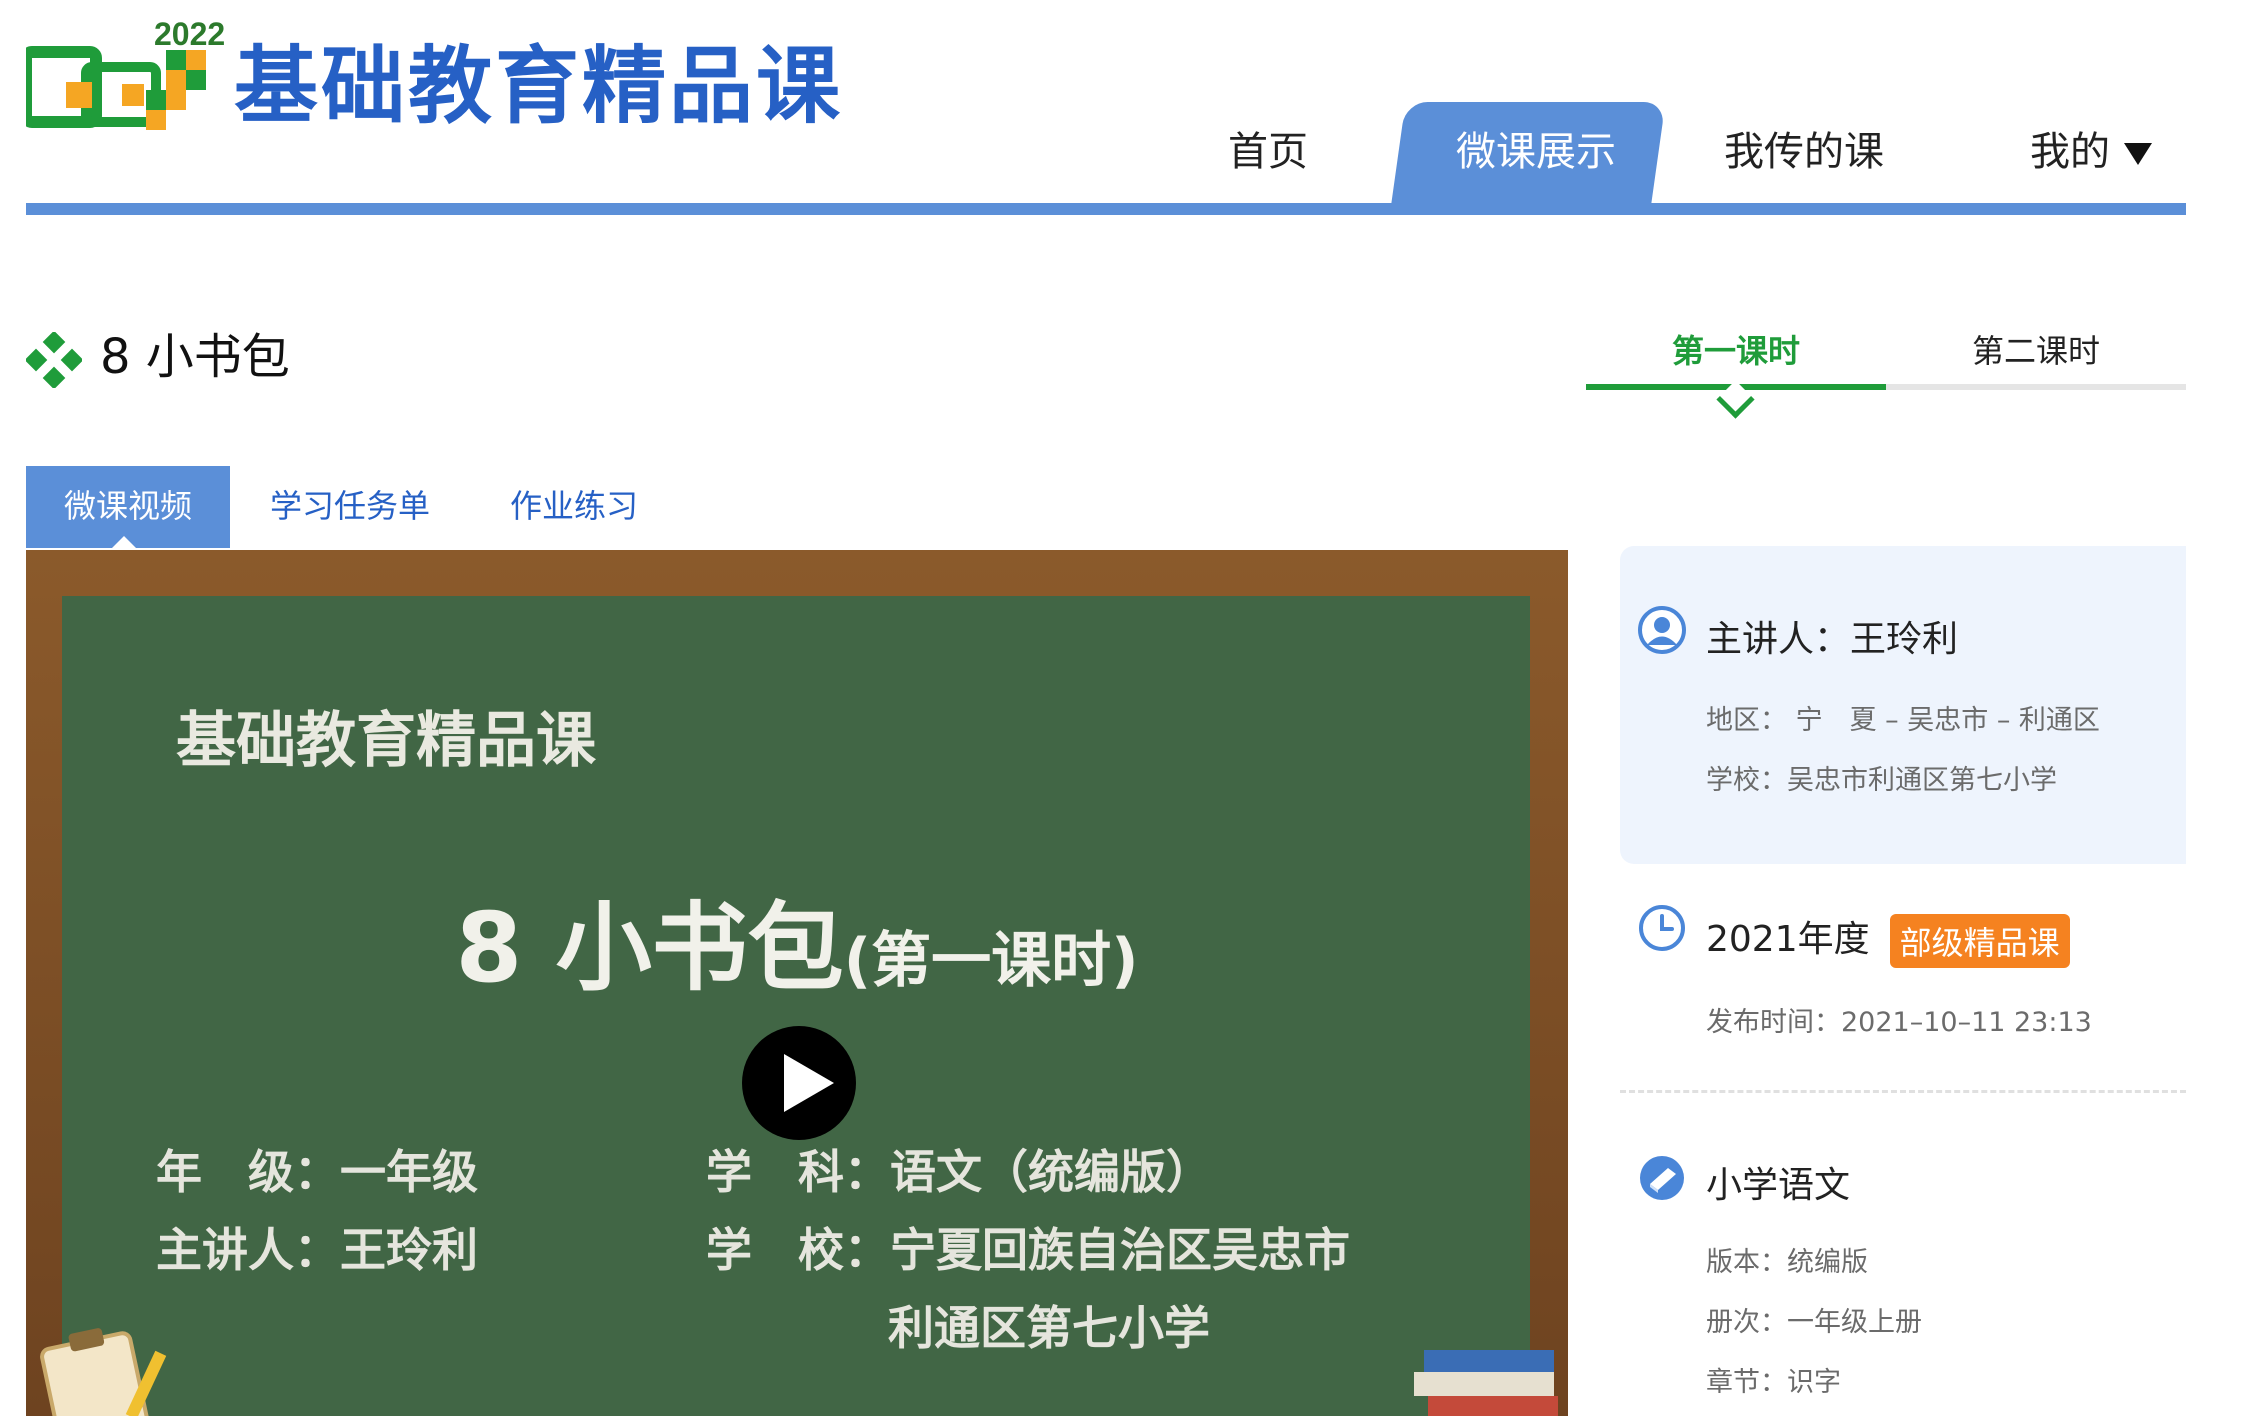  Describe the element at coordinates (539, 86) in the screenshot. I see `logo-title: 基础教育精品课` at that location.